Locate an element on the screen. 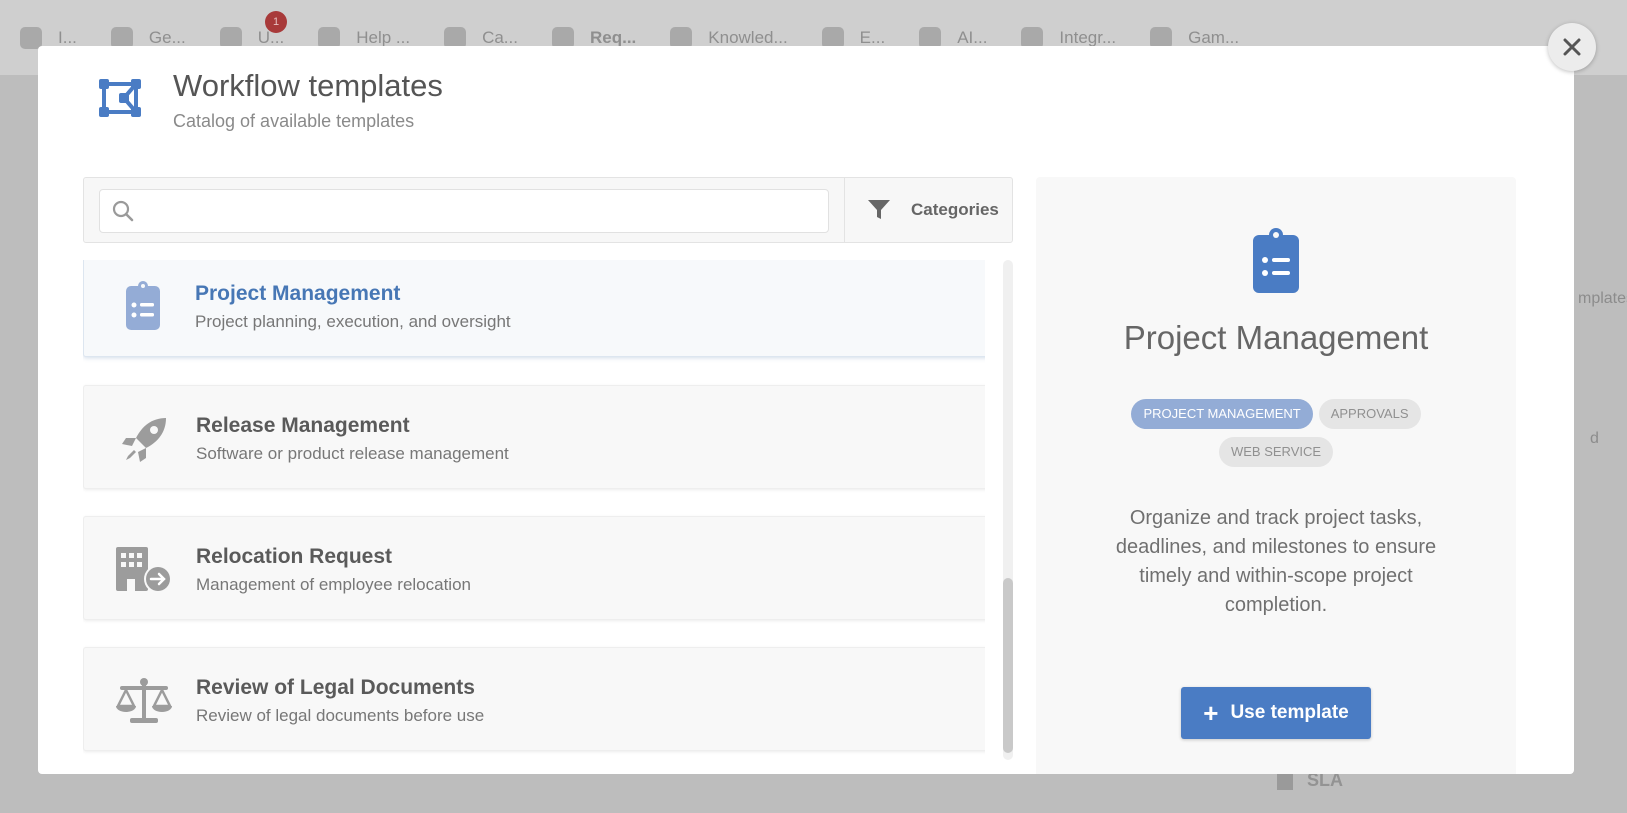  notification-badge: 1 is located at coordinates (276, 22).